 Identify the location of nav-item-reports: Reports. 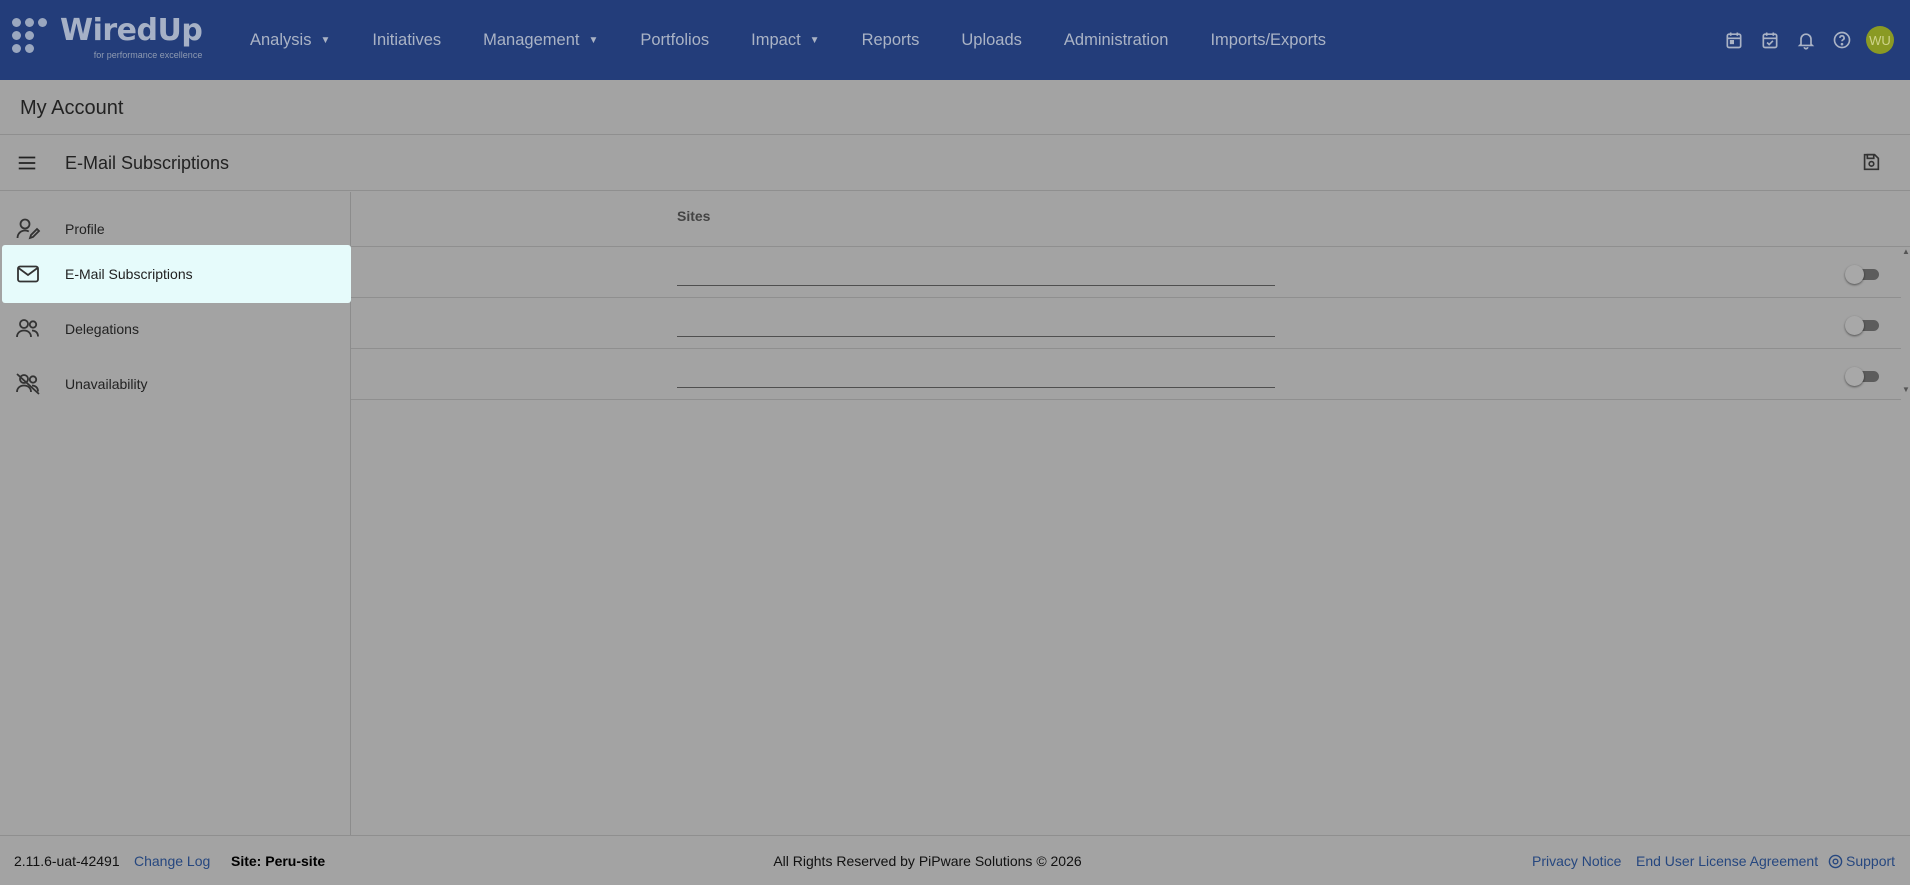
(891, 40).